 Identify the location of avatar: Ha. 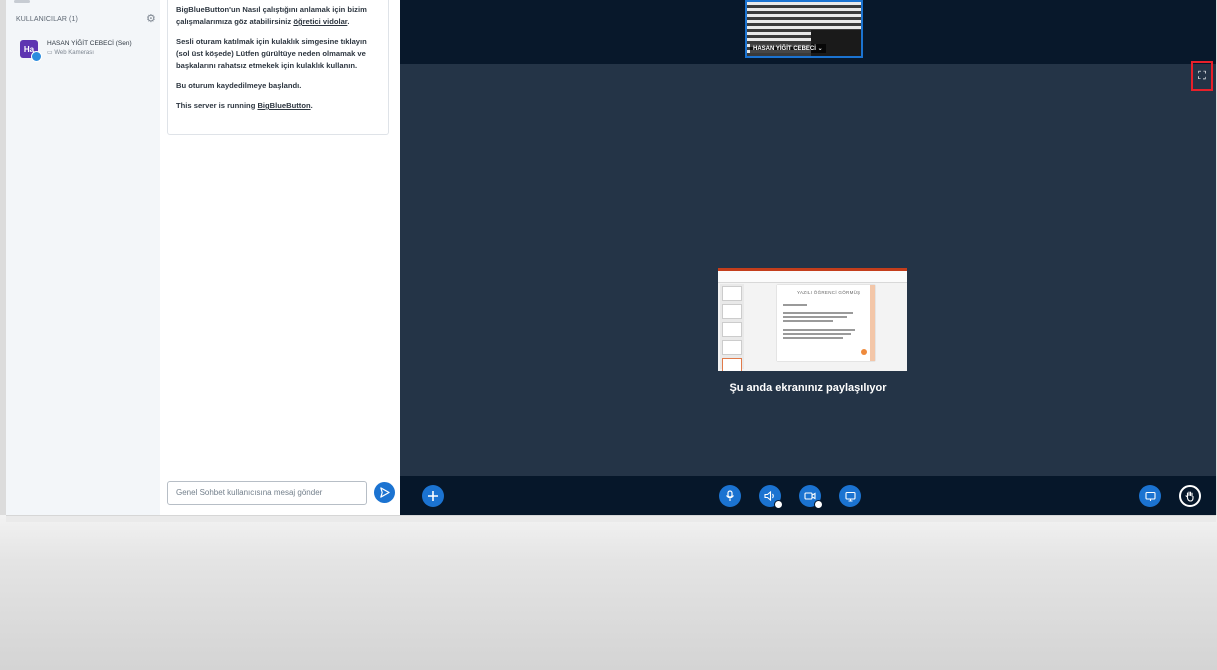
(31, 51).